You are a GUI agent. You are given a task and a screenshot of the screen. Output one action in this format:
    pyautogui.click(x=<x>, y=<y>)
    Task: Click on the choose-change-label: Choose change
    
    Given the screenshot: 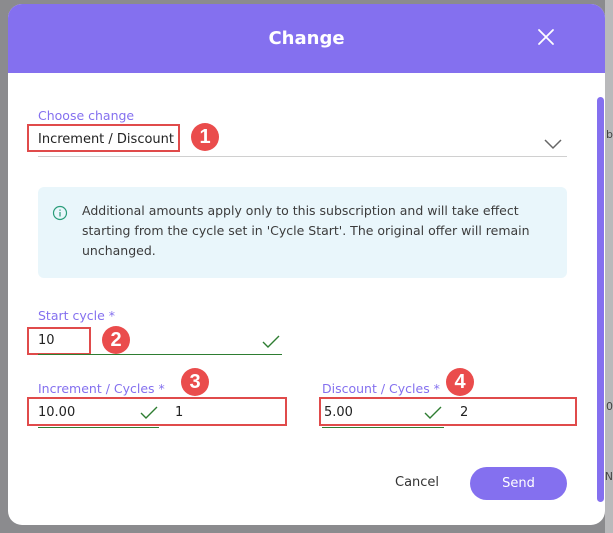 What is the action you would take?
    pyautogui.click(x=86, y=115)
    